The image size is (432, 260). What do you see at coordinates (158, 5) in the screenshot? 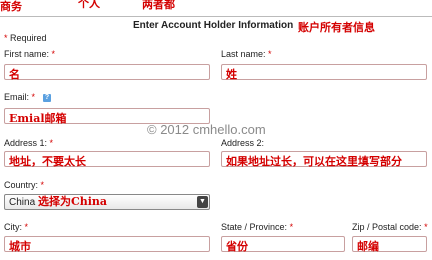
I see `annotation-both: 两者都` at bounding box center [158, 5].